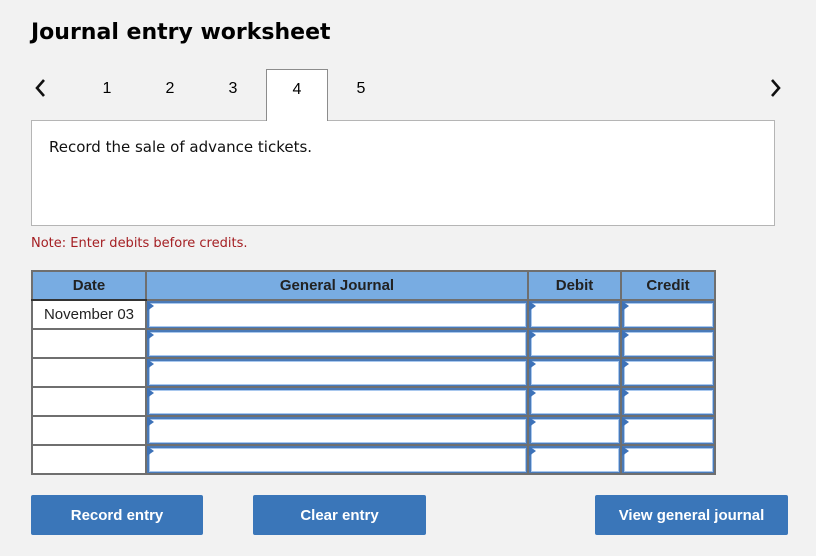  I want to click on tab-3: 3, so click(233, 95).